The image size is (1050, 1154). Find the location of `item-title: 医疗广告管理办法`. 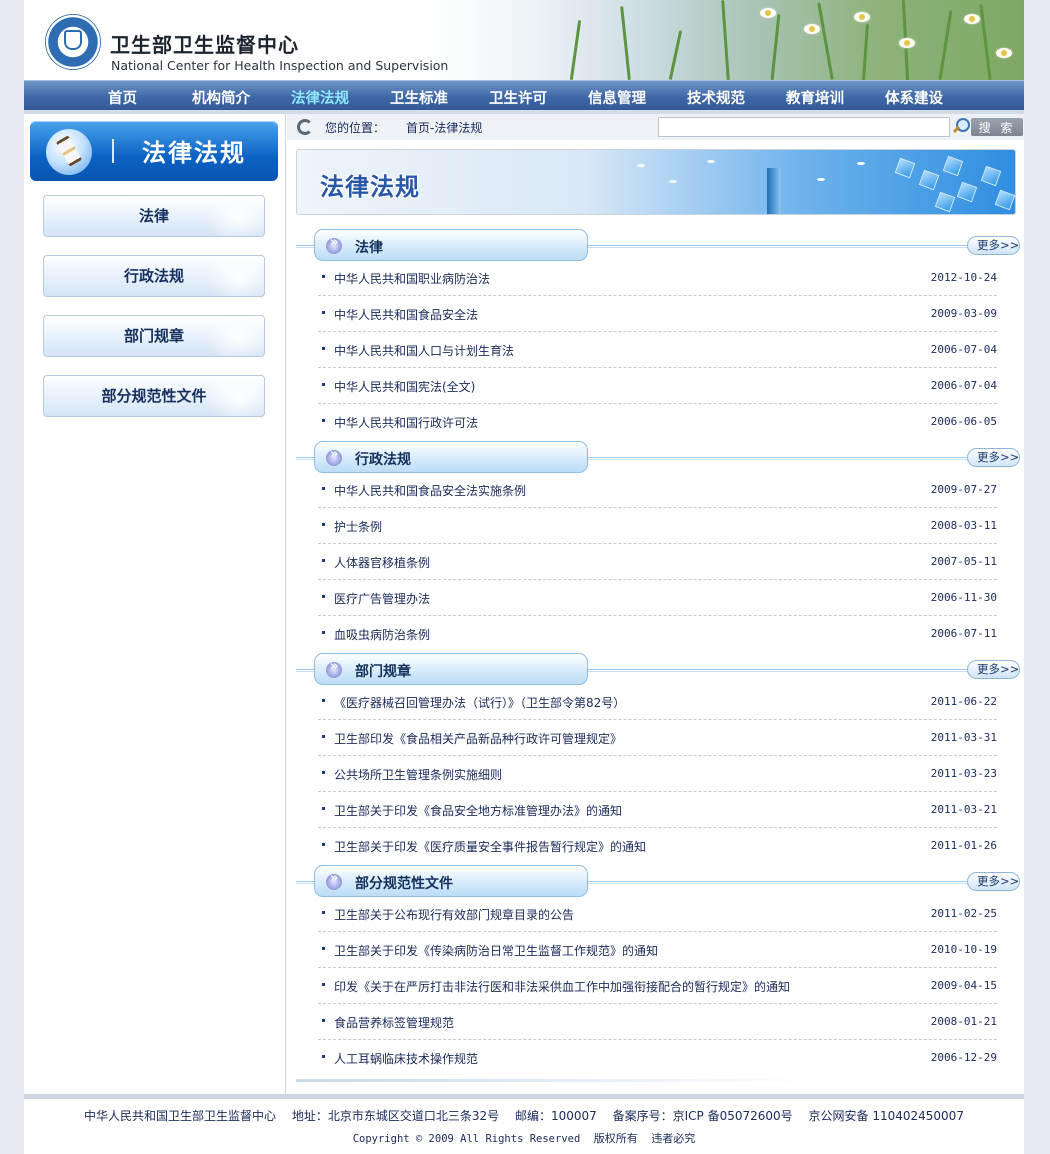

item-title: 医疗广告管理办法 is located at coordinates (382, 598).